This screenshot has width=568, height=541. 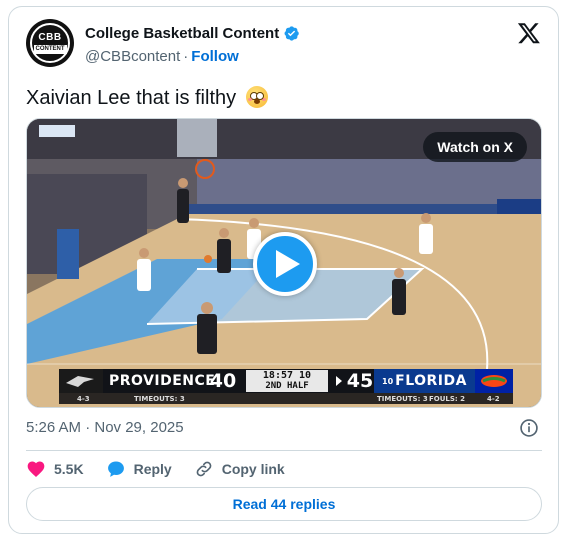 What do you see at coordinates (475, 147) in the screenshot?
I see `watch-on-x-button: Watch on X` at bounding box center [475, 147].